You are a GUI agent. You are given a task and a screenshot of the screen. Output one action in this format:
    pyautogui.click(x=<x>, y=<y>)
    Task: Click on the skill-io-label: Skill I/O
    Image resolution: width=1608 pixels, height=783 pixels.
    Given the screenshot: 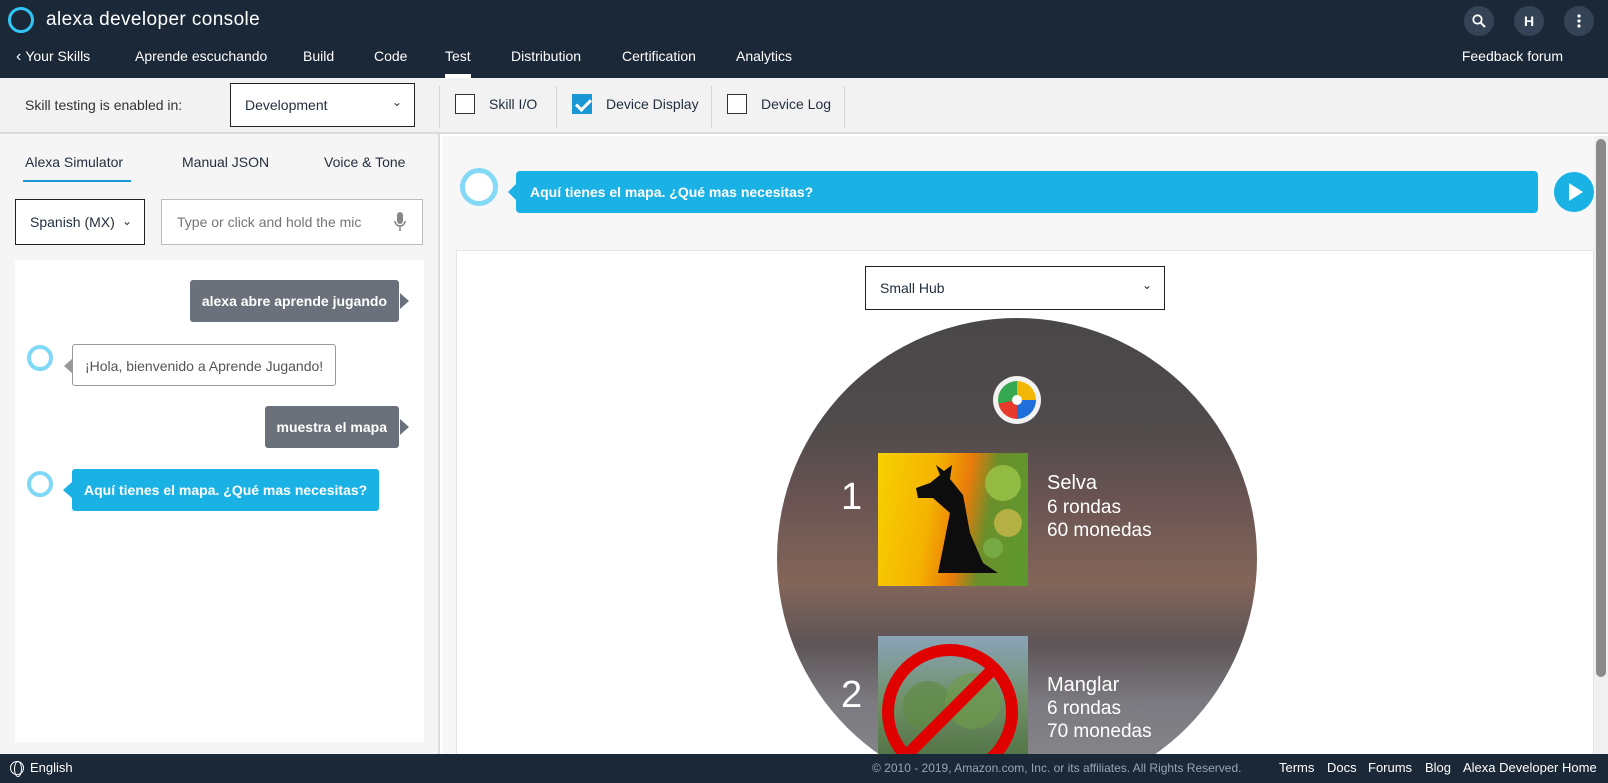 What is the action you would take?
    pyautogui.click(x=513, y=104)
    